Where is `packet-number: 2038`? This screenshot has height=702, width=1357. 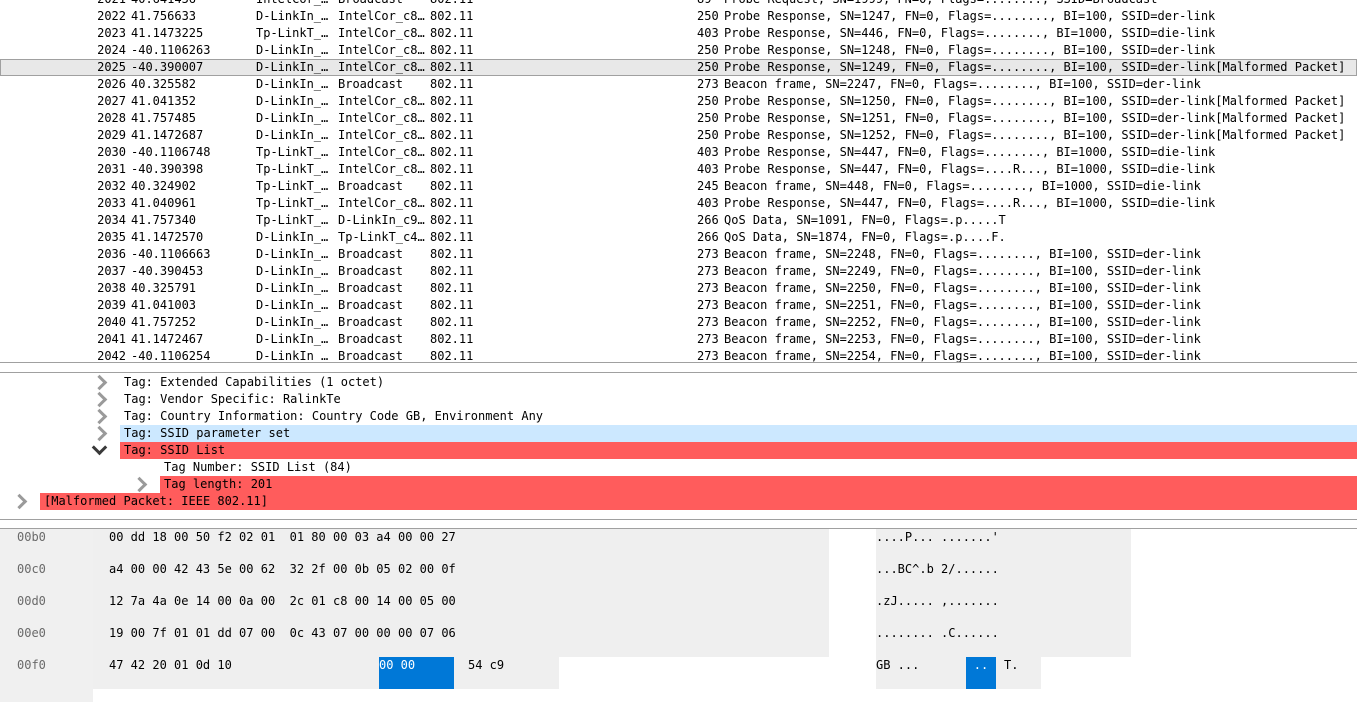
packet-number: 2038 is located at coordinates (111, 288).